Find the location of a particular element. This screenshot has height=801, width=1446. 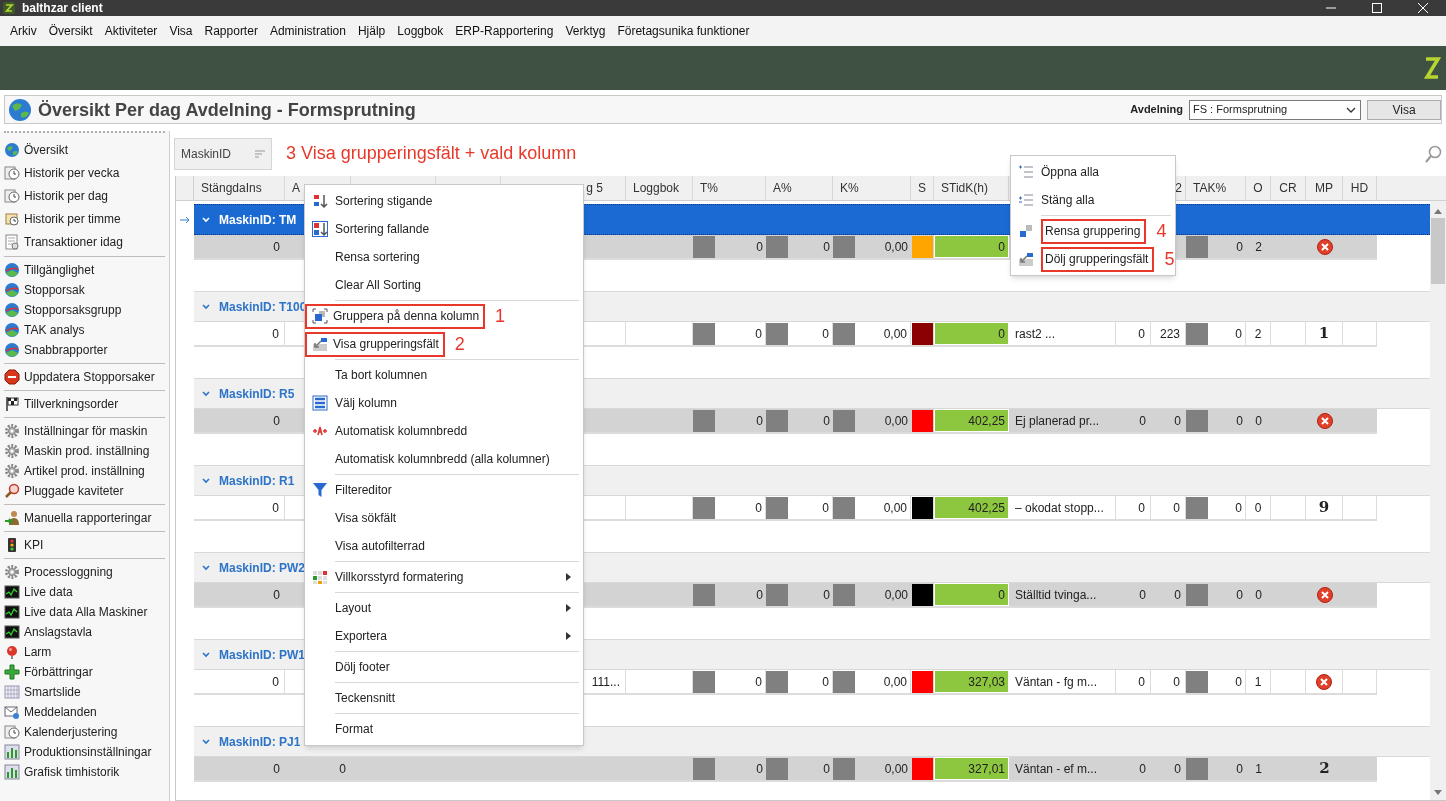

menu-bar-item: Verktyg is located at coordinates (585, 31).